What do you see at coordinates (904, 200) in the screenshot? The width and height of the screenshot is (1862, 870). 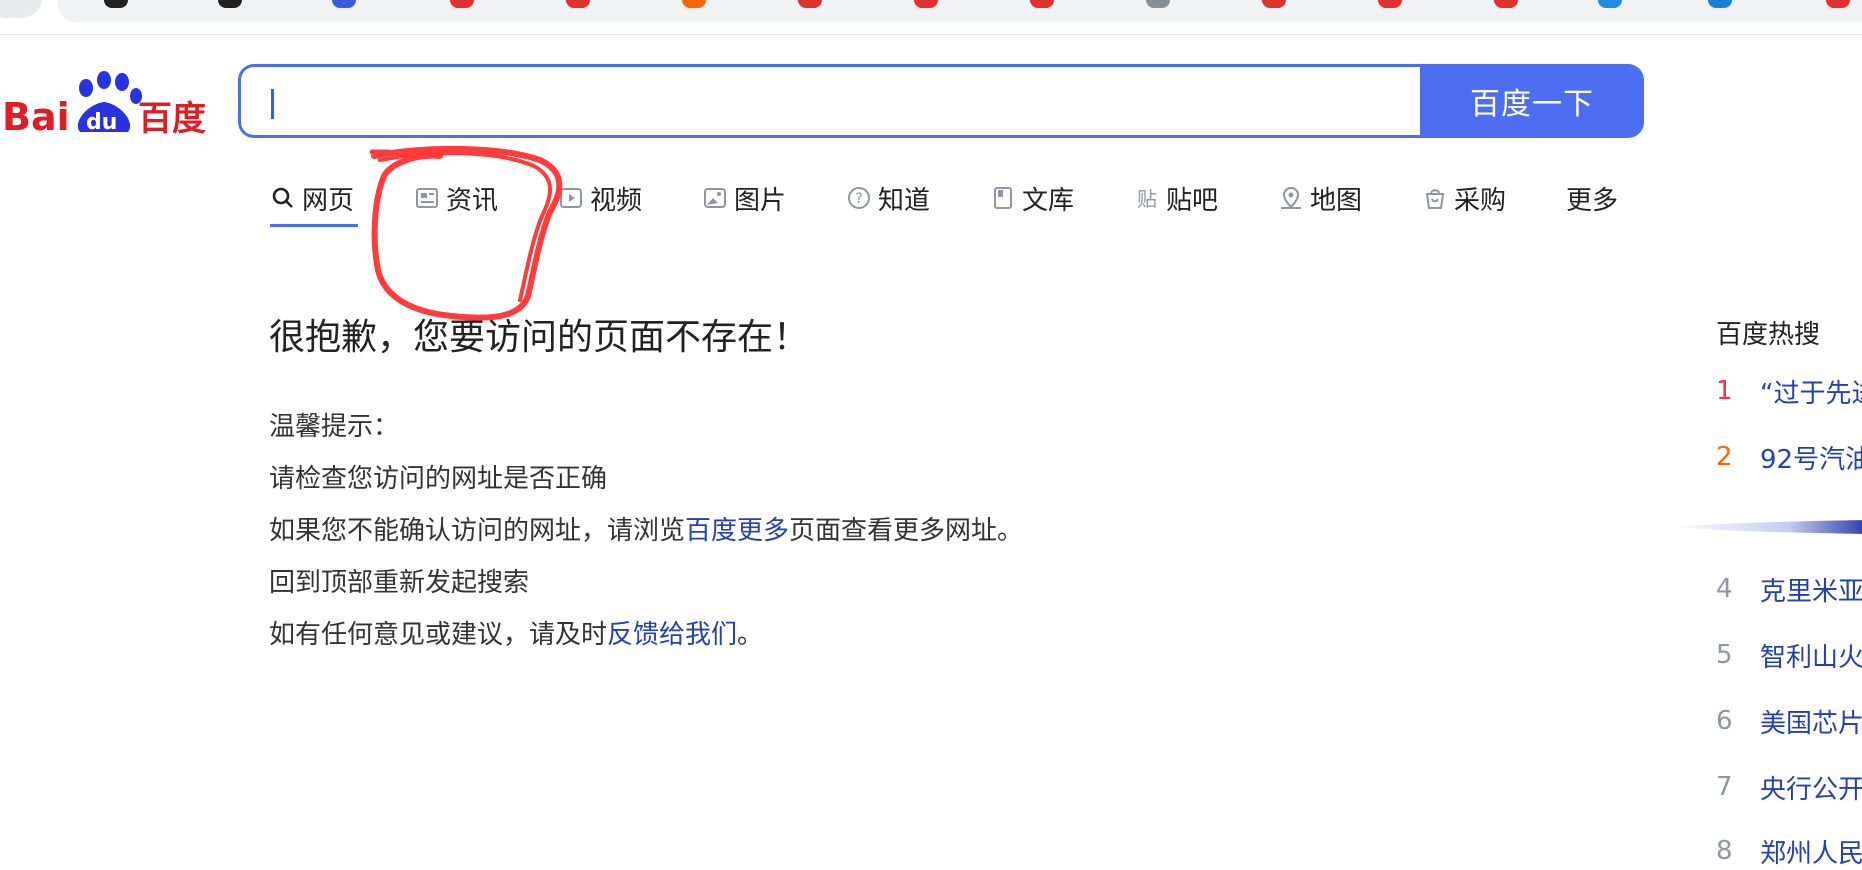 I see `tab-label: 知道` at bounding box center [904, 200].